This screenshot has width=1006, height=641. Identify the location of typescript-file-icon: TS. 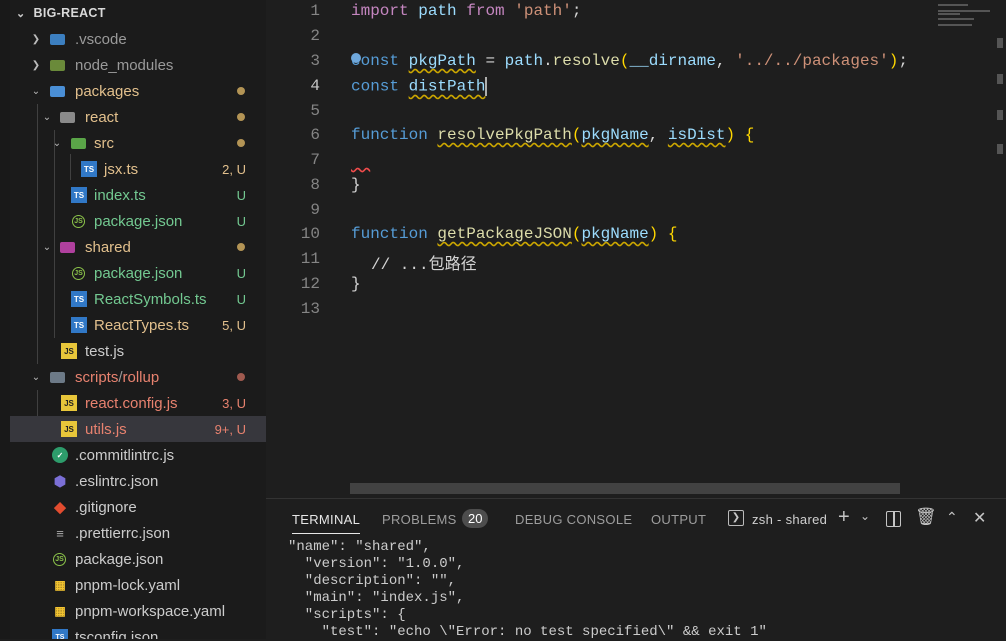
(79, 325).